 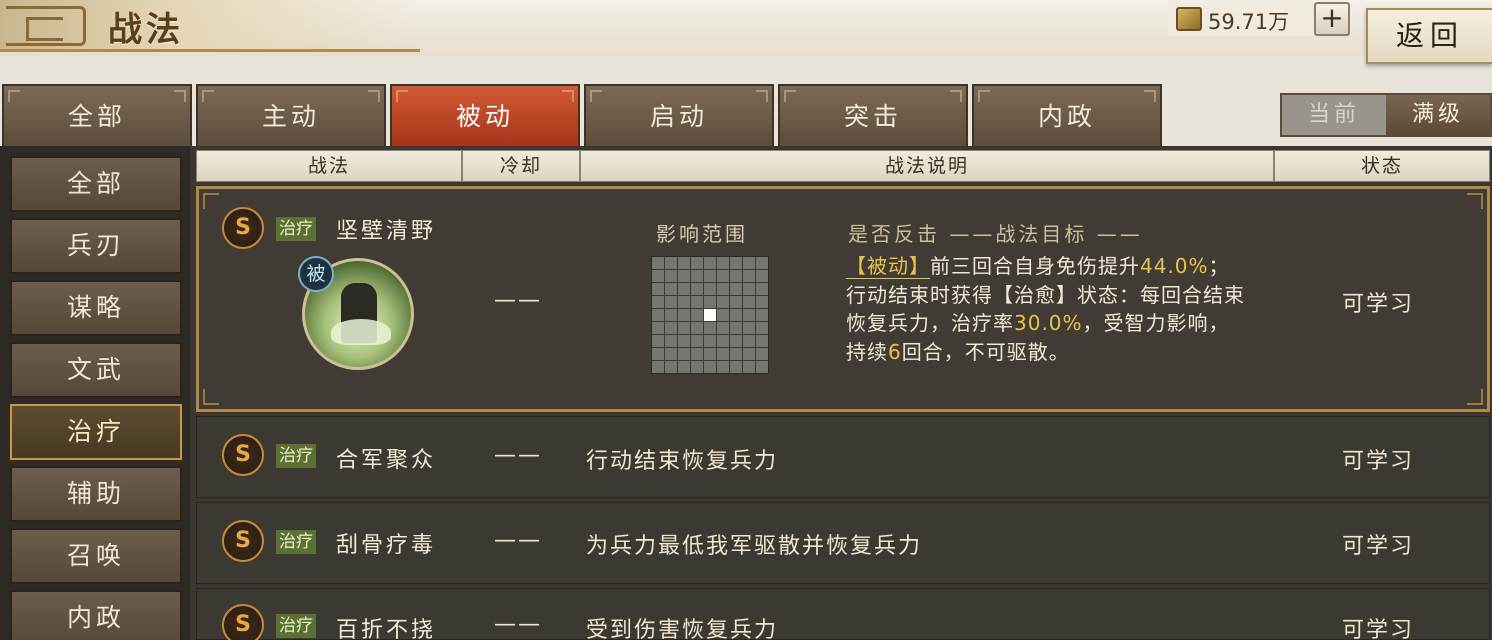 I want to click on target-label: 是否反击 ——战法目标 ——, so click(x=995, y=234).